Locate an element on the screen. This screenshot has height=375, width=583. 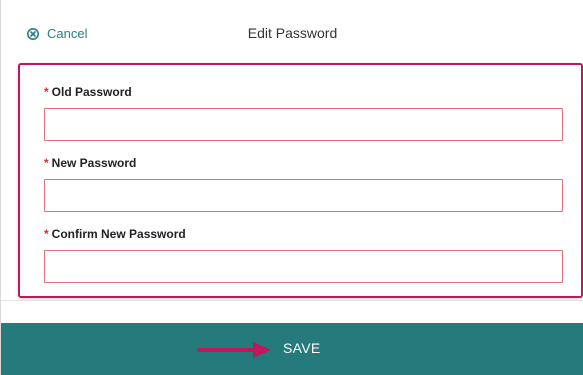
arrow-right-icon is located at coordinates (234, 350).